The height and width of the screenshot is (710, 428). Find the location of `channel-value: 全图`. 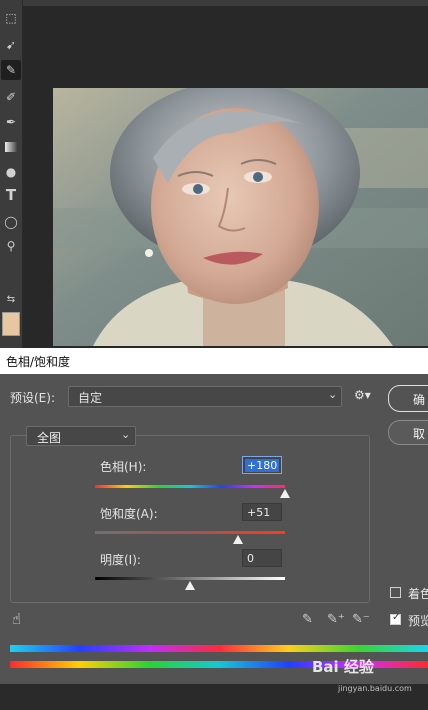

channel-value: 全图 is located at coordinates (49, 438).